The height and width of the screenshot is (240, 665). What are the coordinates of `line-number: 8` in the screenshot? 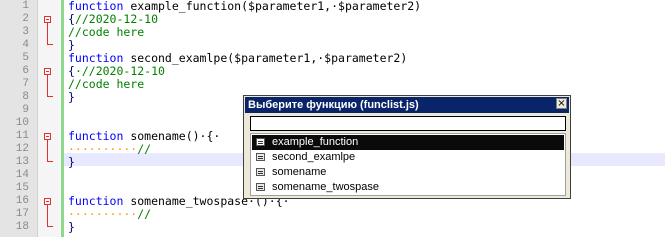 It's located at (25, 97).